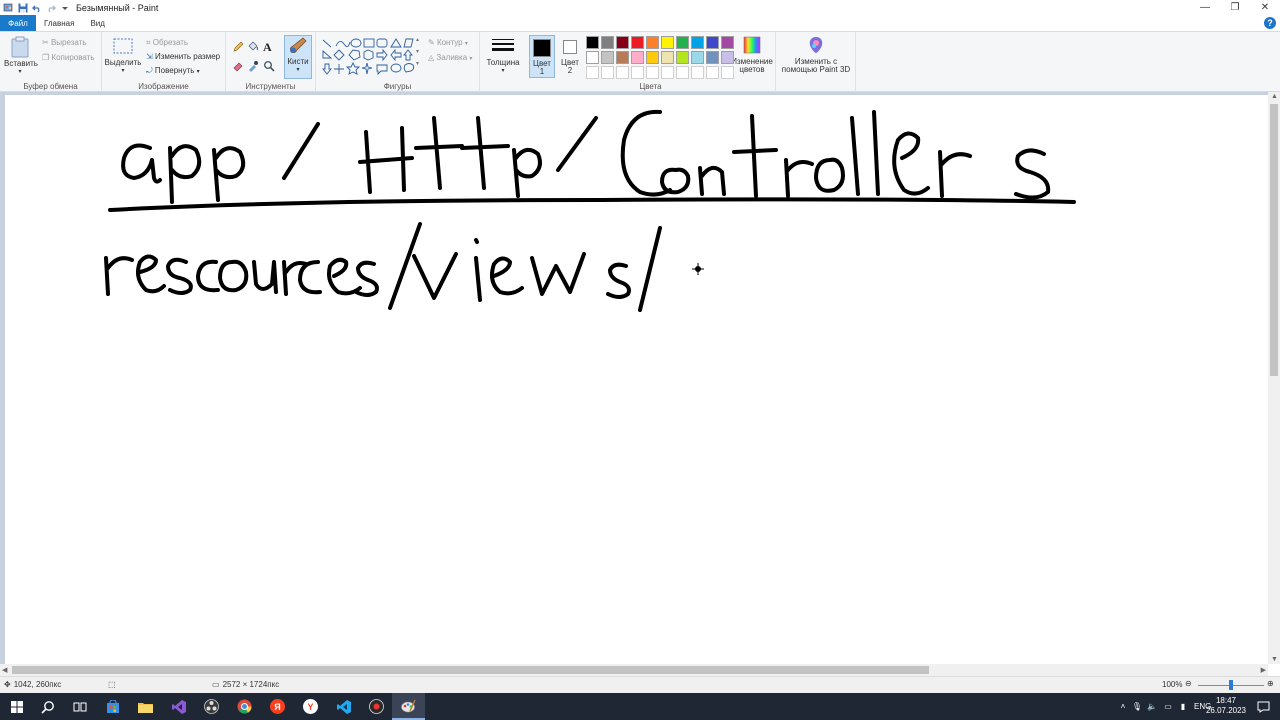  Describe the element at coordinates (16, 706) in the screenshot. I see `start-button` at that location.